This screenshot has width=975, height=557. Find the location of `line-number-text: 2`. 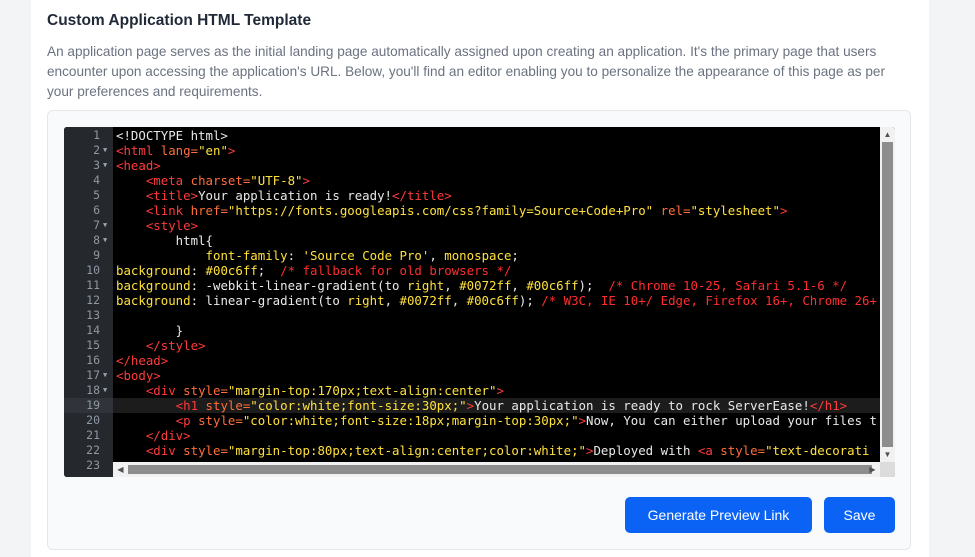

line-number-text: 2 is located at coordinates (96, 150).